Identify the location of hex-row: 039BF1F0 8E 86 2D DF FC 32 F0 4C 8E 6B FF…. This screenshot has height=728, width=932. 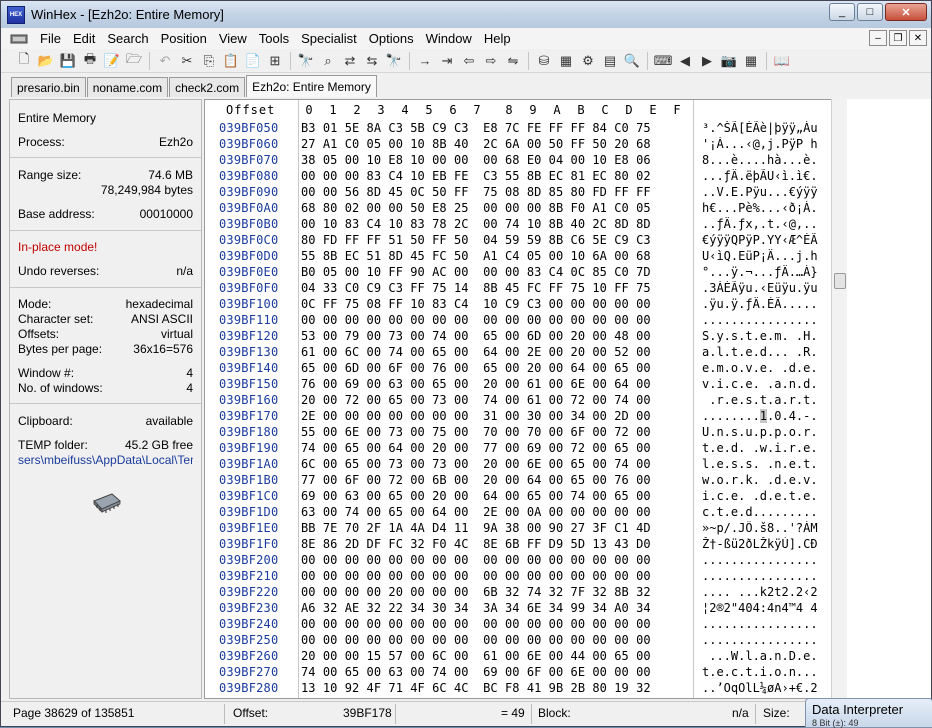
(525, 545).